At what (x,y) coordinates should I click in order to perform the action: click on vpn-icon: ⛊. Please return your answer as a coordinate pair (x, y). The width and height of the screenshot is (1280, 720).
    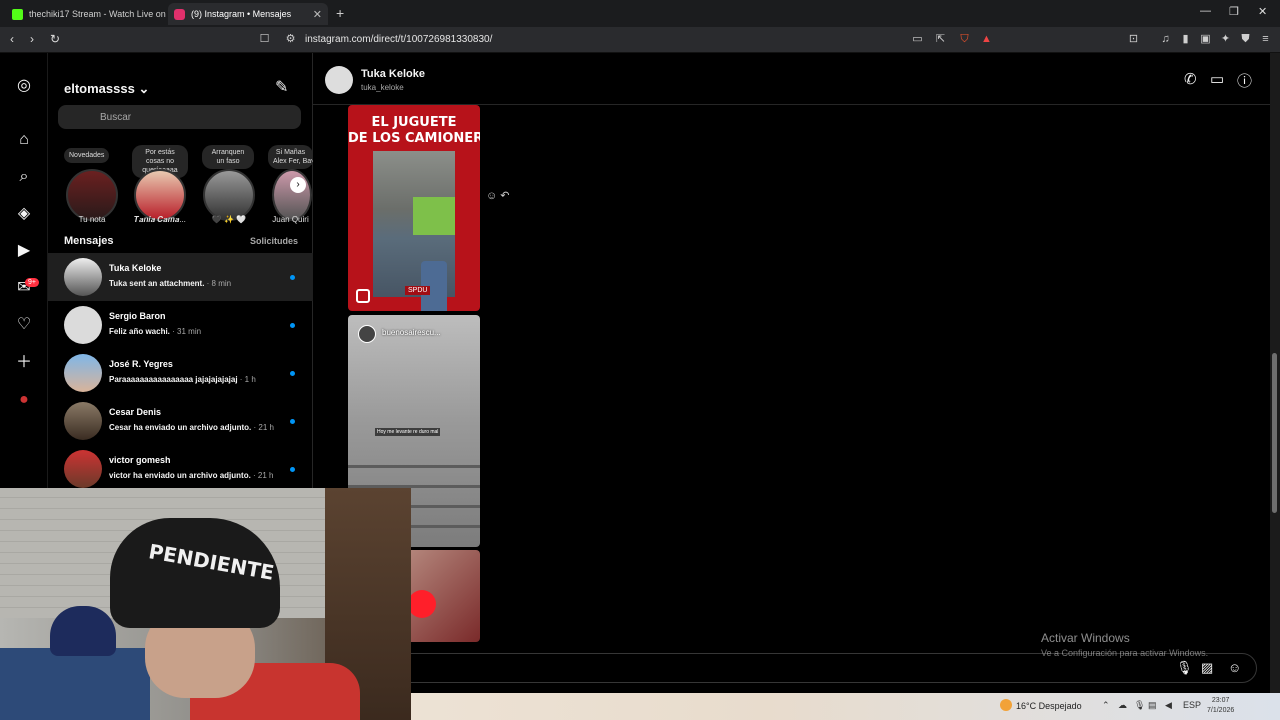
    Looking at the image, I should click on (1245, 39).